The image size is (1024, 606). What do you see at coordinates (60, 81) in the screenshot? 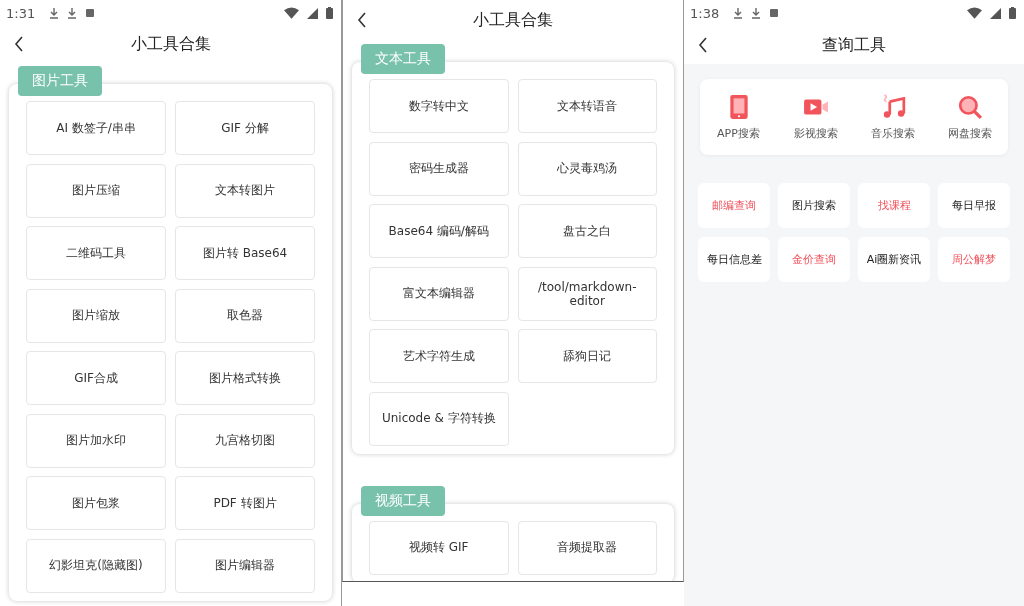
I see `section-tag: 图片工具` at bounding box center [60, 81].